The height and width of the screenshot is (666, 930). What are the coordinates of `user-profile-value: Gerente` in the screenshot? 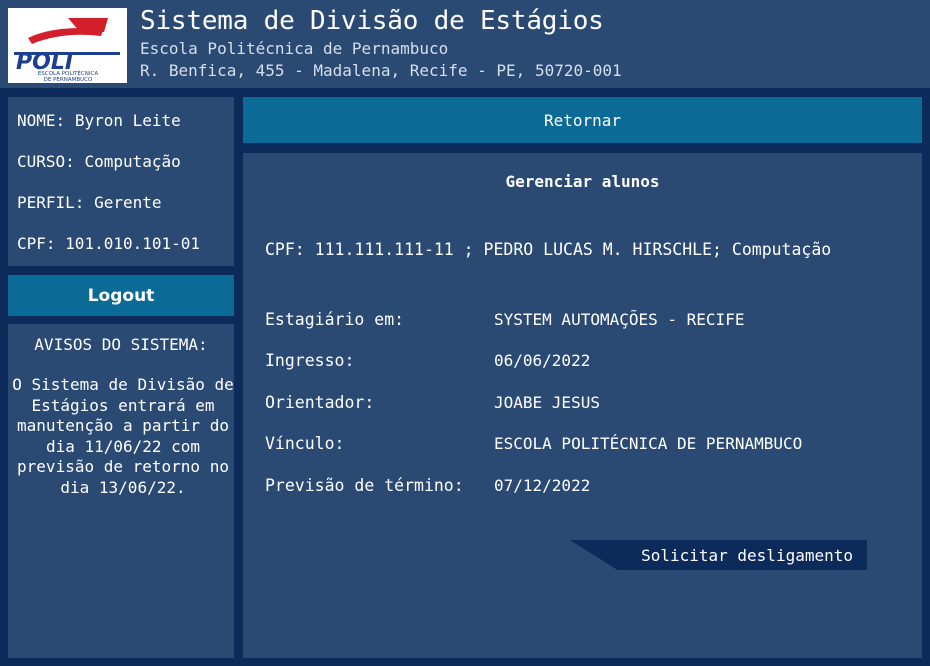 It's located at (128, 202).